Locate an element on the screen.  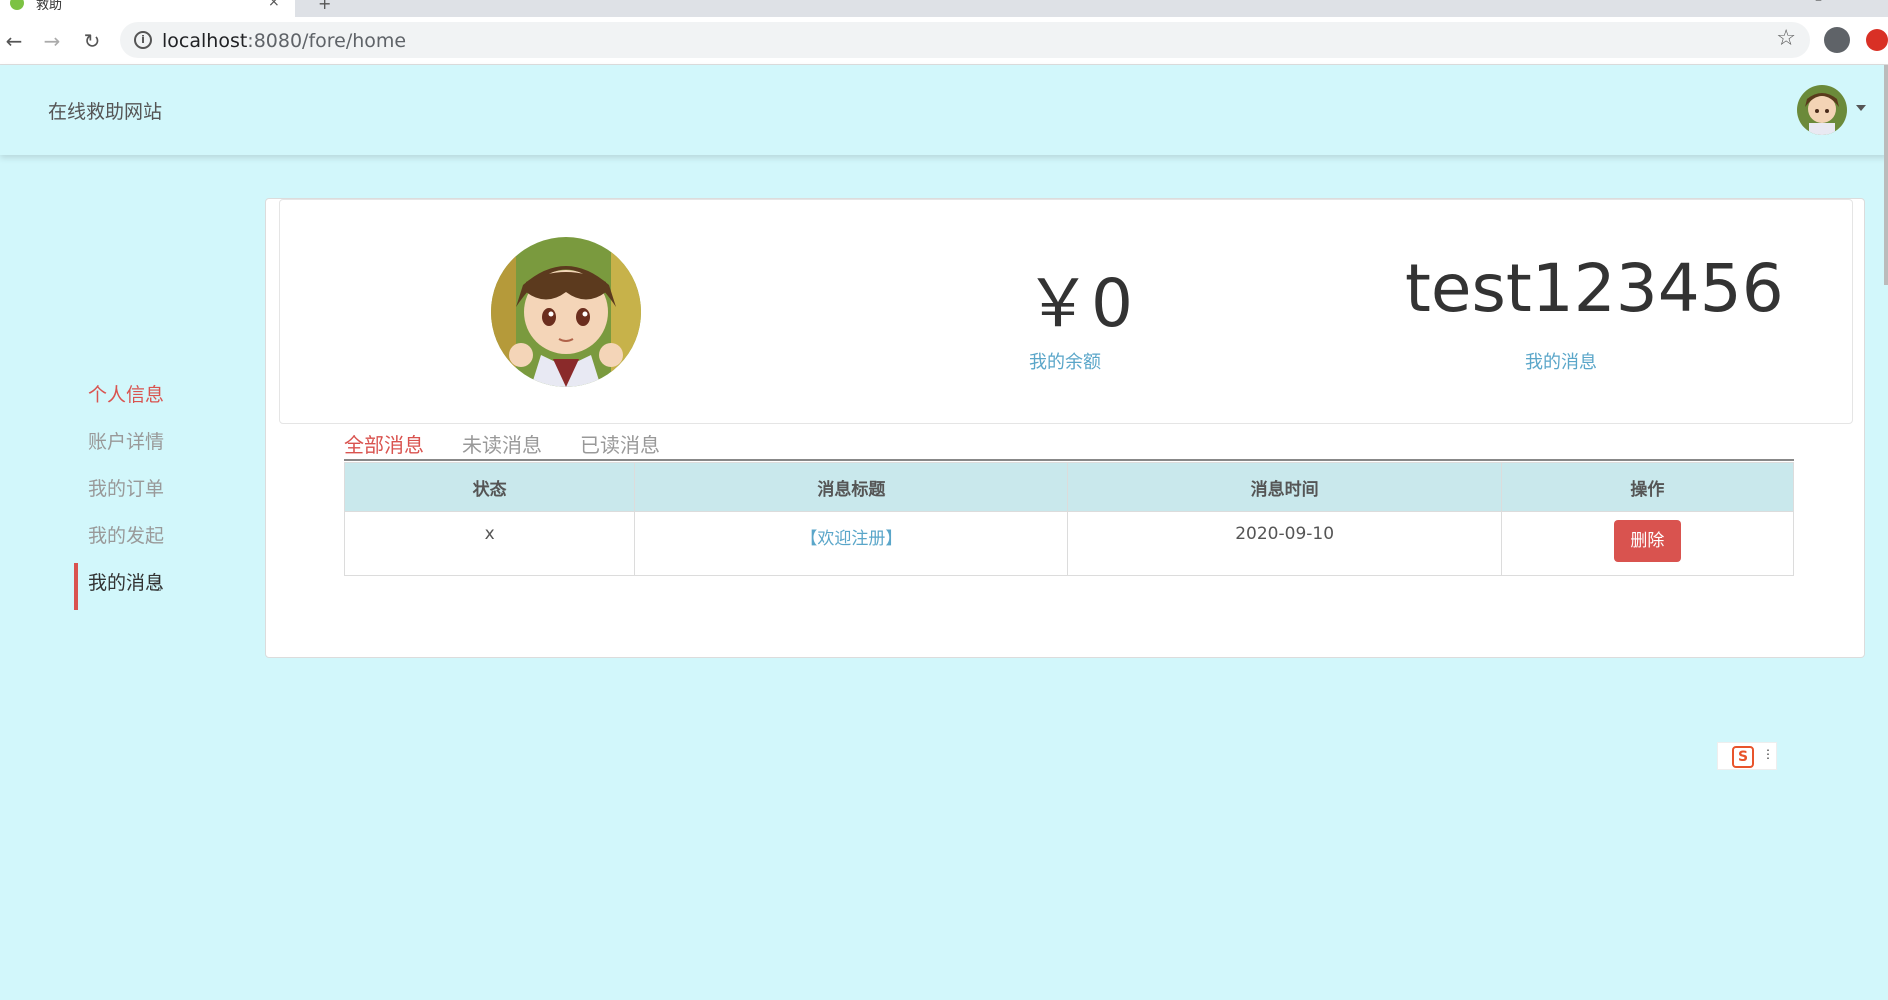
more-options-icon: ⋮ is located at coordinates (1768, 754).